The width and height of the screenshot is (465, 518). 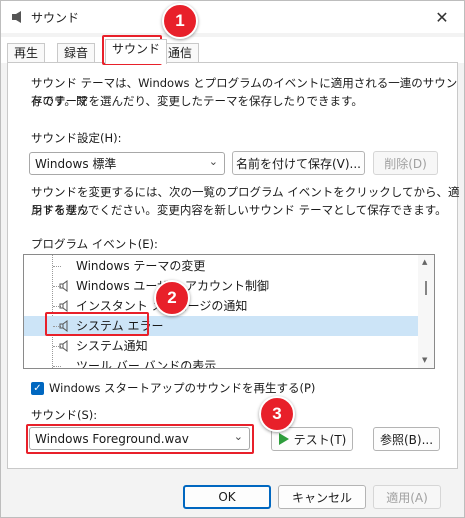 I want to click on sound-scheme-value: Windows 標準, so click(x=76, y=164).